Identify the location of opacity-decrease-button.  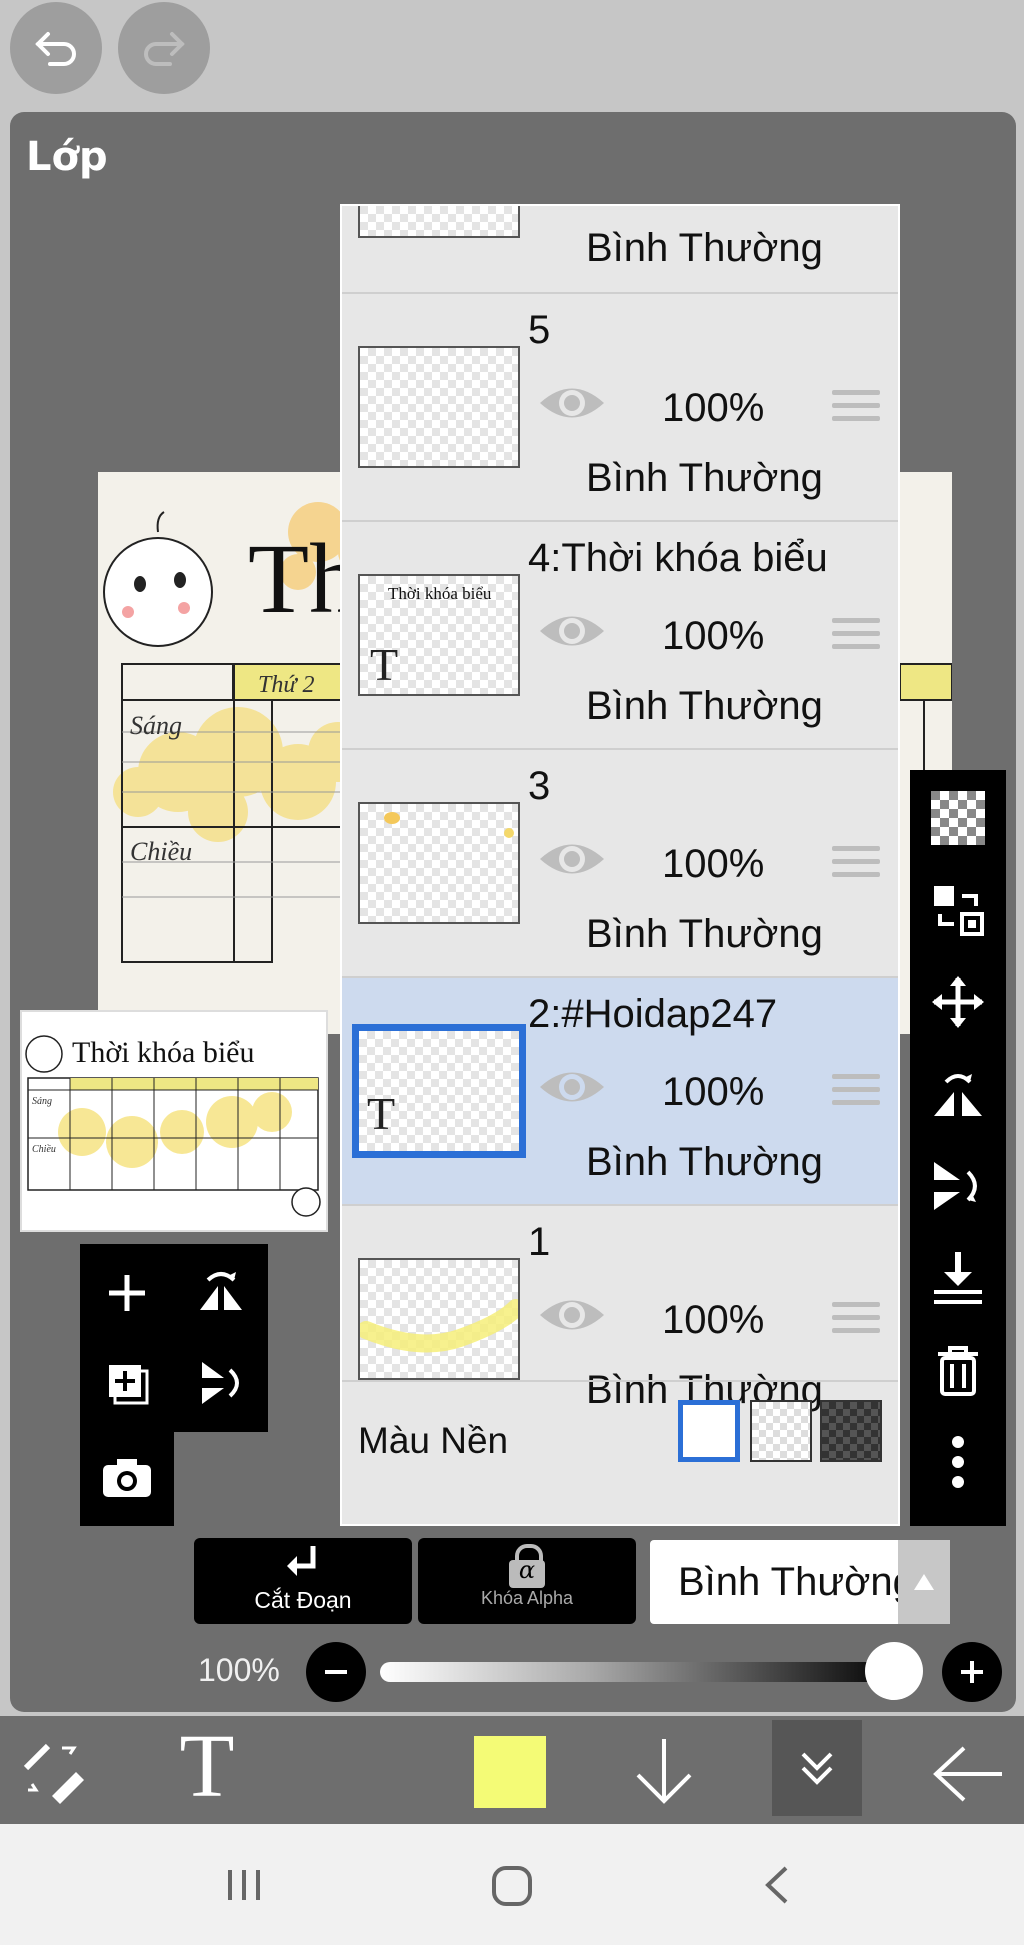
(336, 1672).